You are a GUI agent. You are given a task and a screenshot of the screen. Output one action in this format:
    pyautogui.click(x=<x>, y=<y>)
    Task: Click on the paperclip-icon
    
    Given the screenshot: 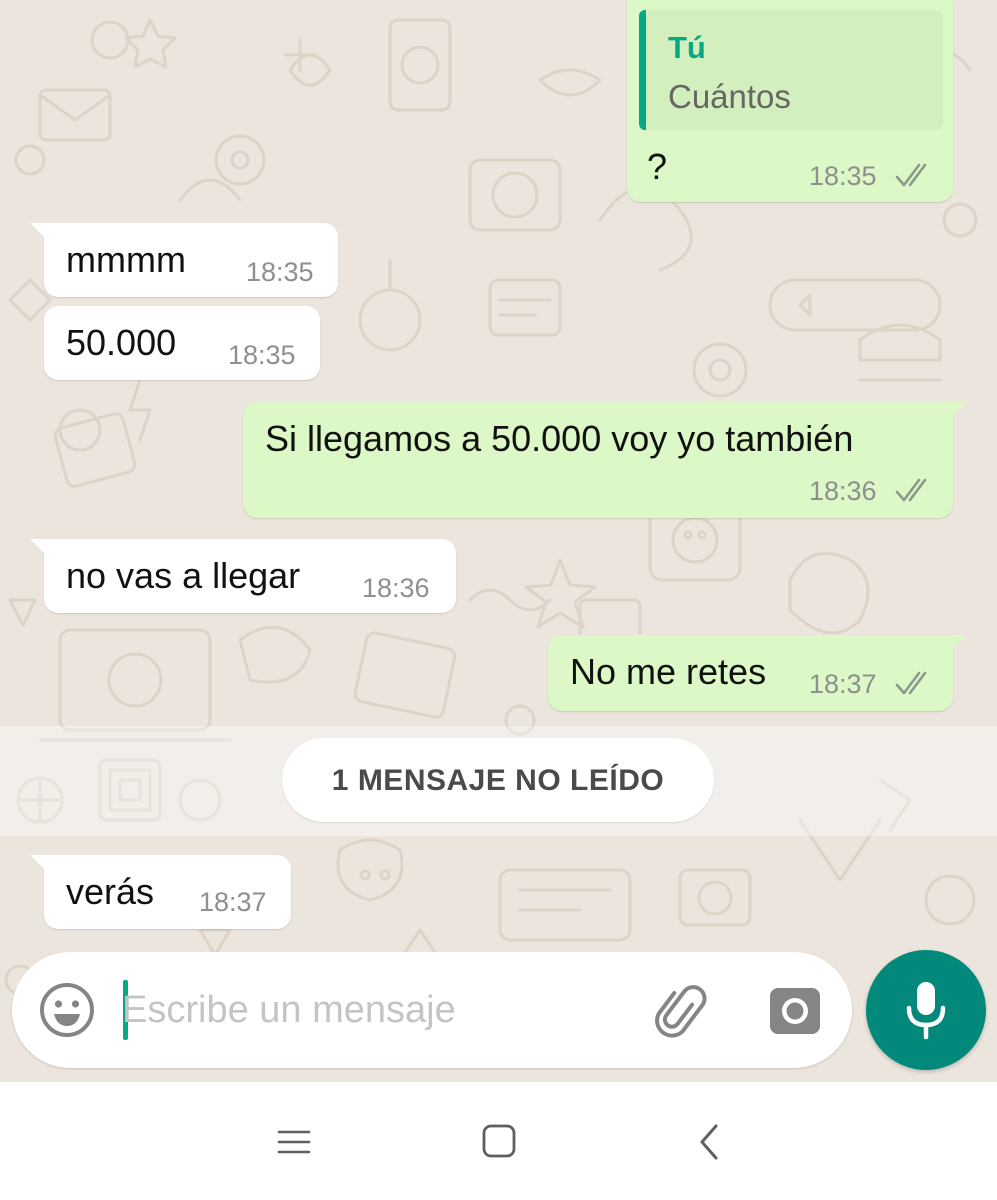 What is the action you would take?
    pyautogui.click(x=683, y=1012)
    